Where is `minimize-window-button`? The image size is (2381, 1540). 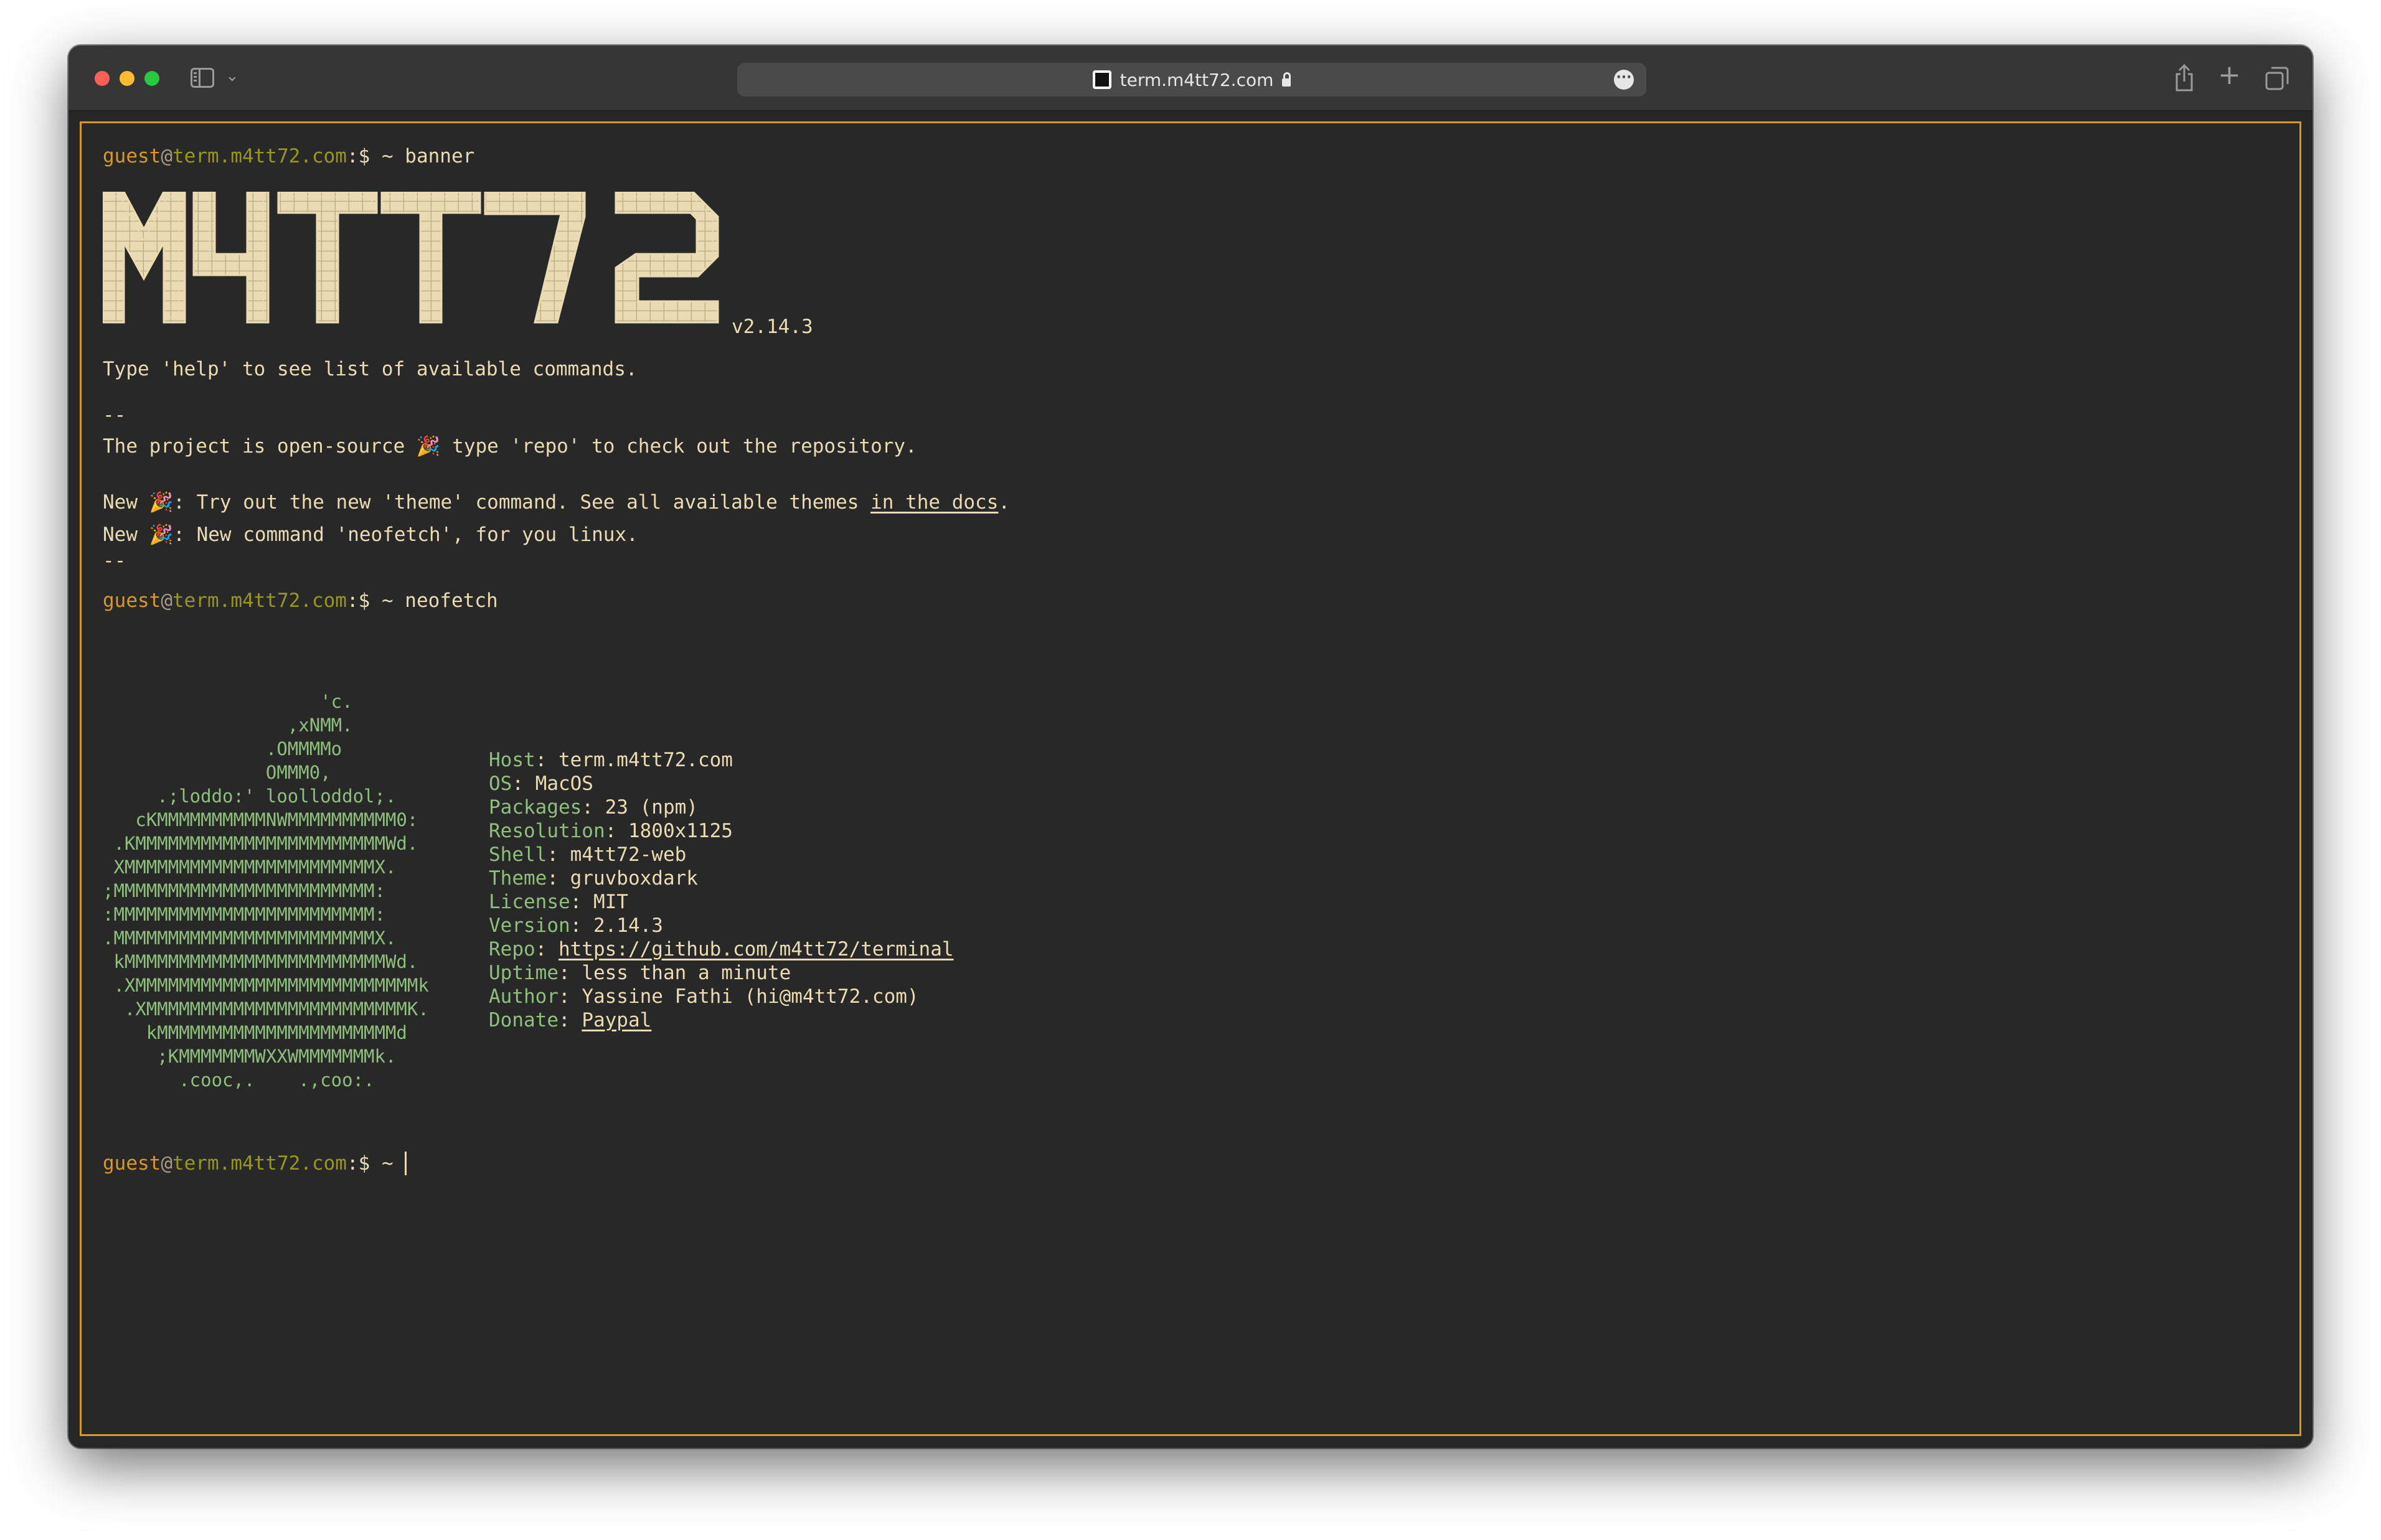 minimize-window-button is located at coordinates (127, 78).